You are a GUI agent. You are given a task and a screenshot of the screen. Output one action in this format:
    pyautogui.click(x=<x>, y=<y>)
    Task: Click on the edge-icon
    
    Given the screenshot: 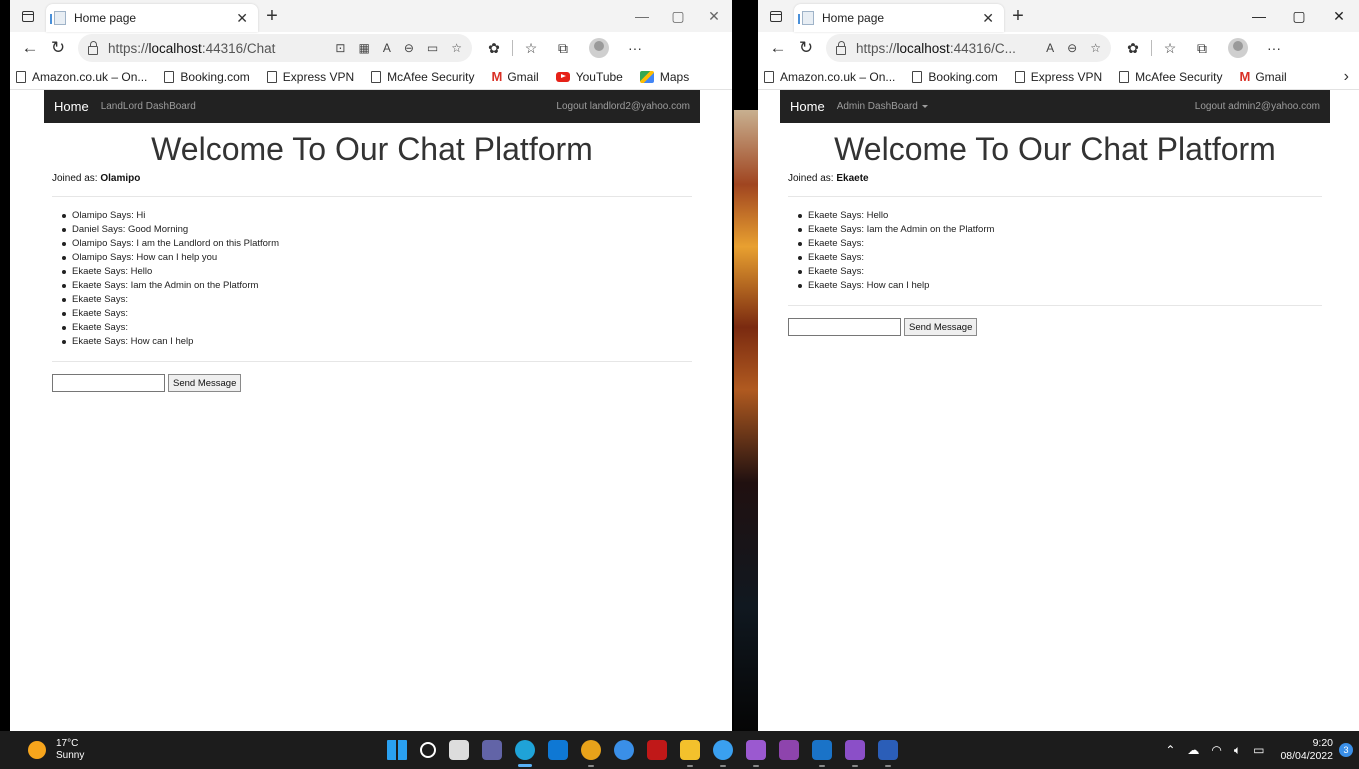 What is the action you would take?
    pyautogui.click(x=524, y=753)
    